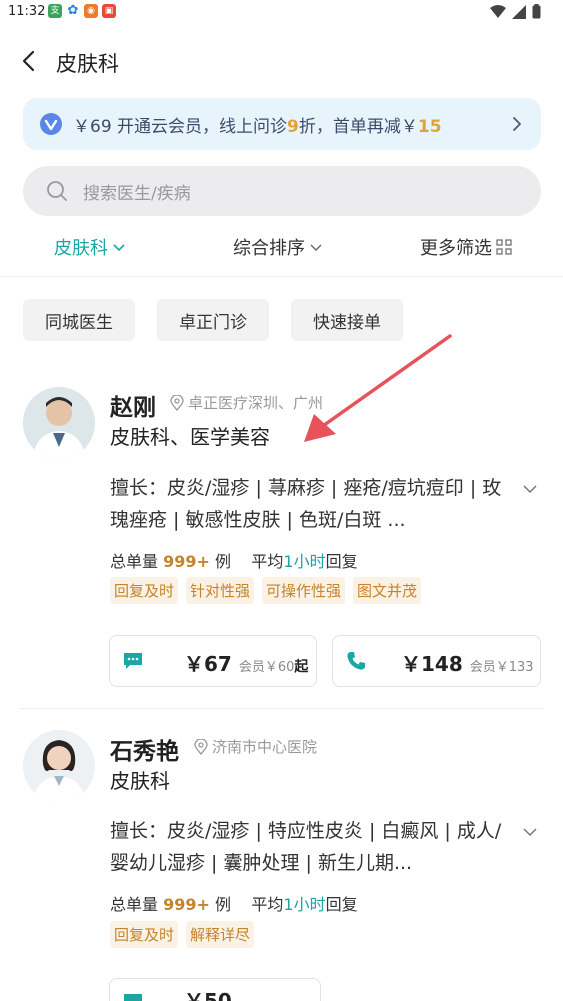  I want to click on vip-logo-icon, so click(51, 124).